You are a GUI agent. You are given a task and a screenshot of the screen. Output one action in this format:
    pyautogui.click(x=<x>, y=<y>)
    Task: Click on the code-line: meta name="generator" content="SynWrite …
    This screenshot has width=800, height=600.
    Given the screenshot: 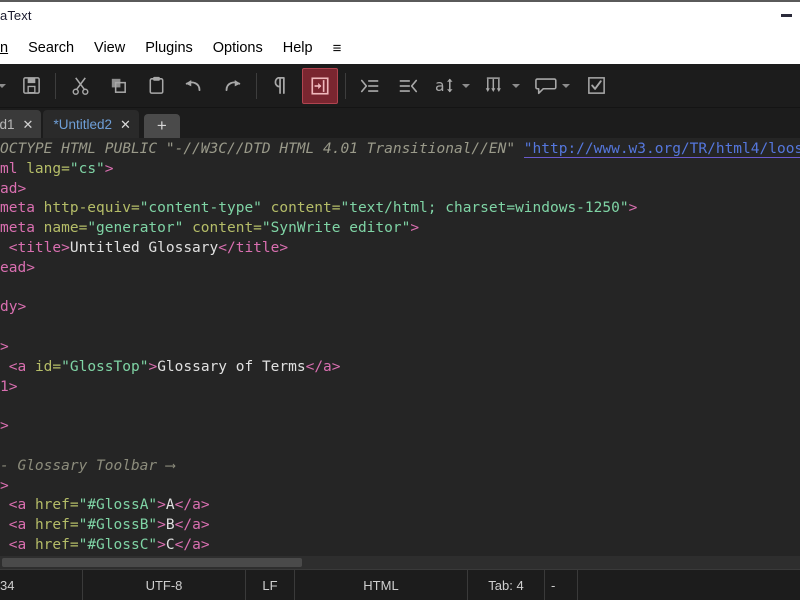 What is the action you would take?
    pyautogui.click(x=400, y=229)
    